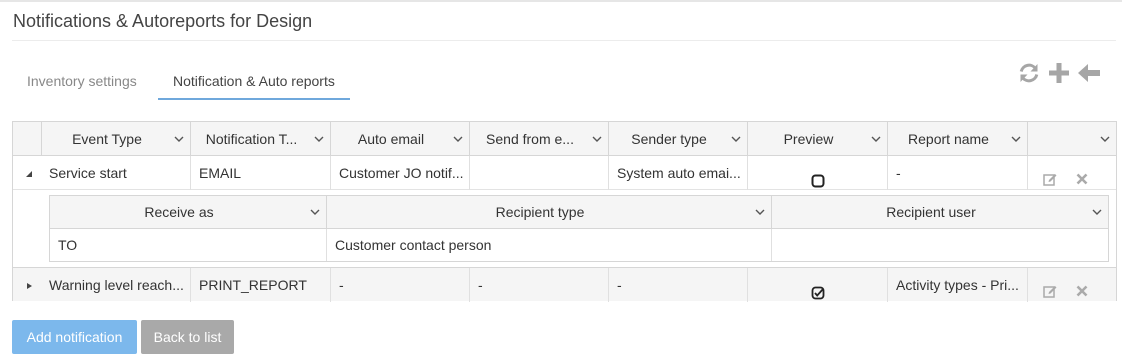 This screenshot has height=363, width=1122. Describe the element at coordinates (818, 289) in the screenshot. I see `preview-checkbox-checked` at that location.